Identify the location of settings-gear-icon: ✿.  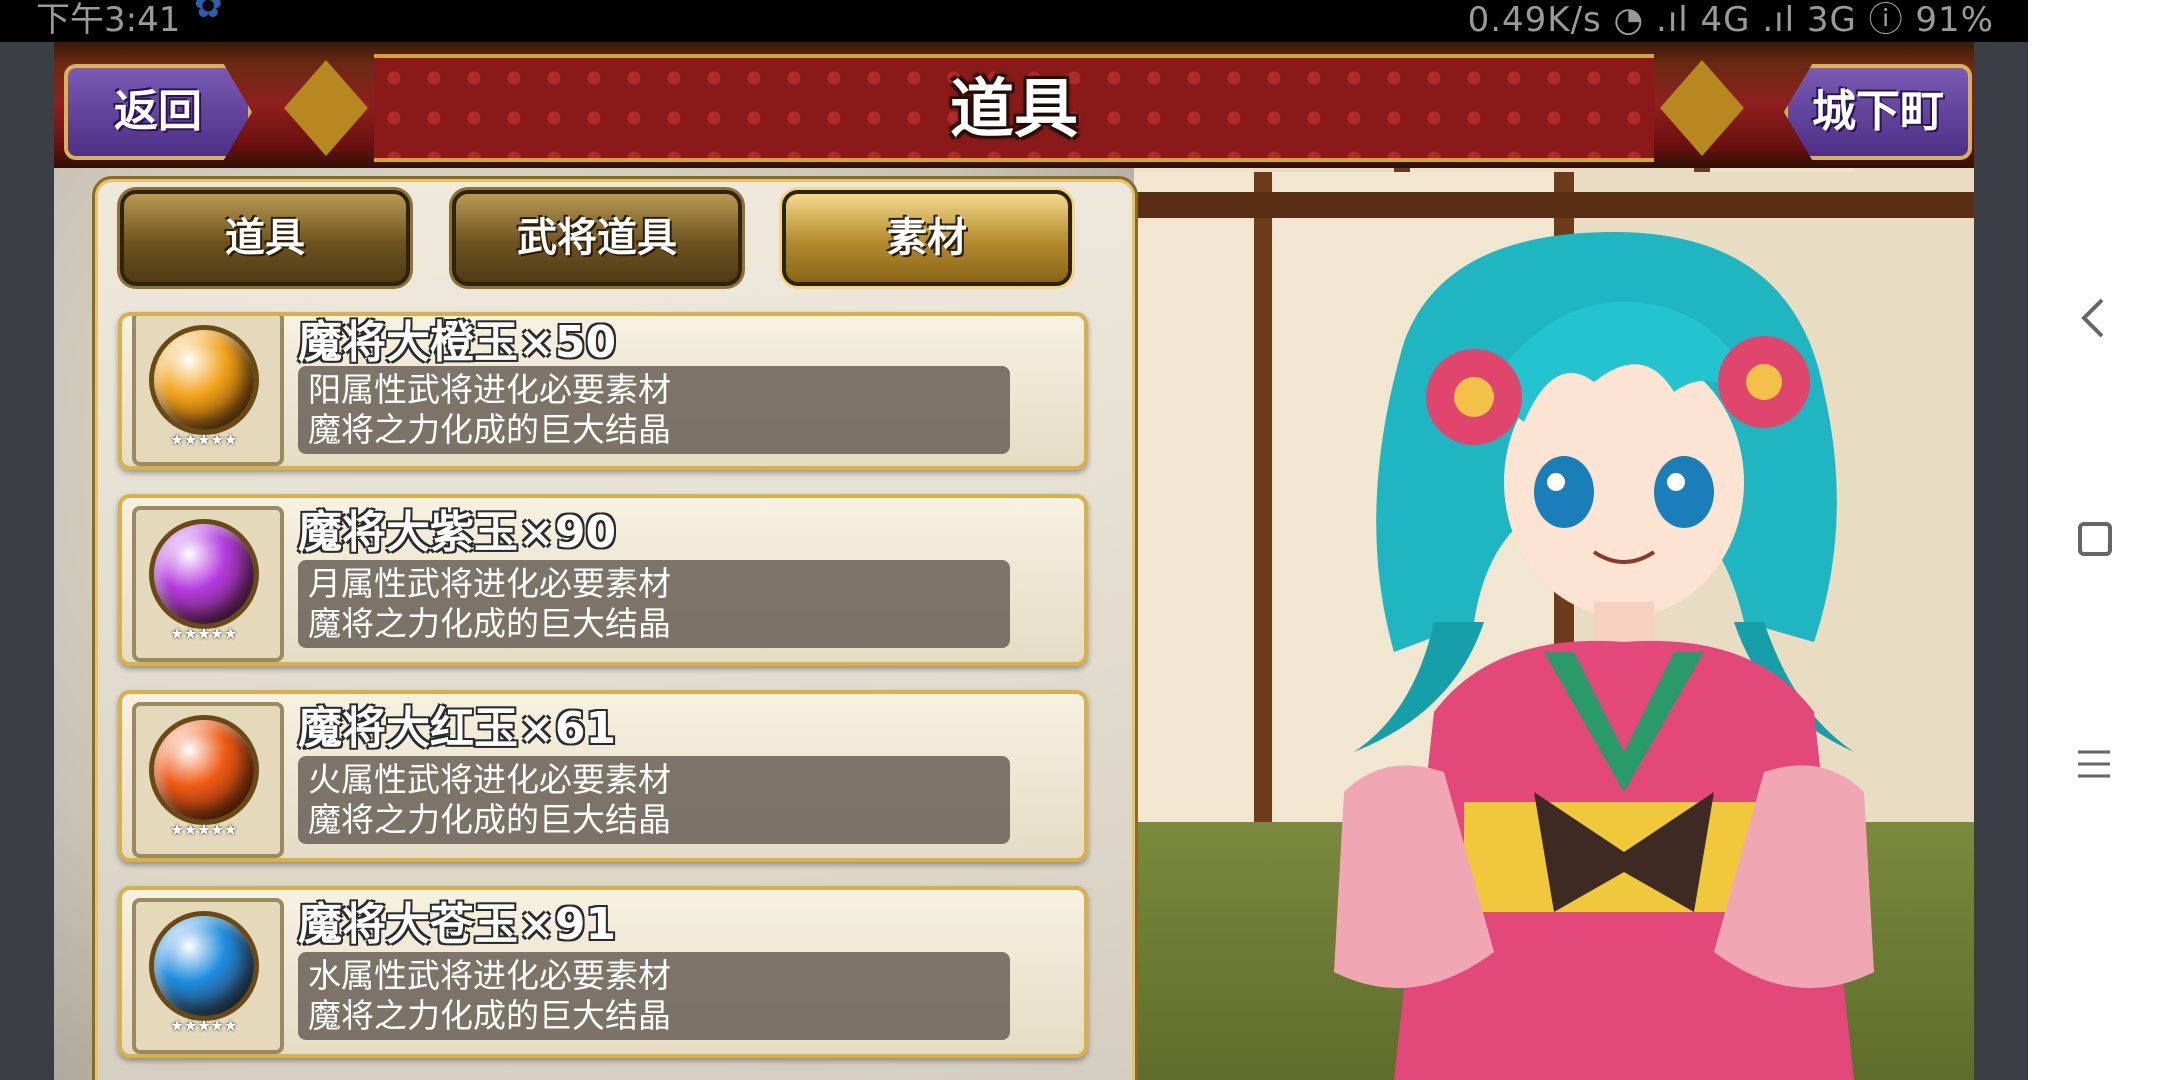
(208, 13).